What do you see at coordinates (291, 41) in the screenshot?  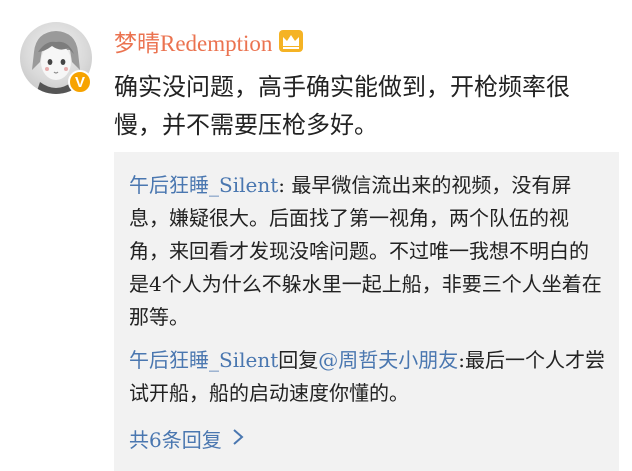 I see `crown-icon` at bounding box center [291, 41].